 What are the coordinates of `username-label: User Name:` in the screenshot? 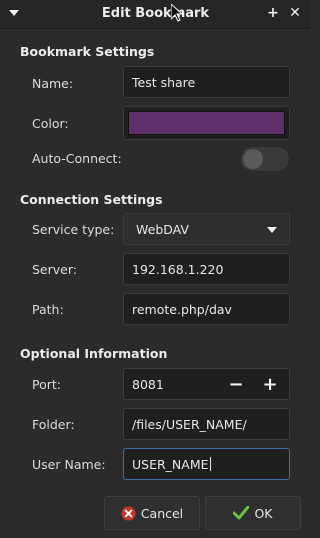 It's located at (69, 464).